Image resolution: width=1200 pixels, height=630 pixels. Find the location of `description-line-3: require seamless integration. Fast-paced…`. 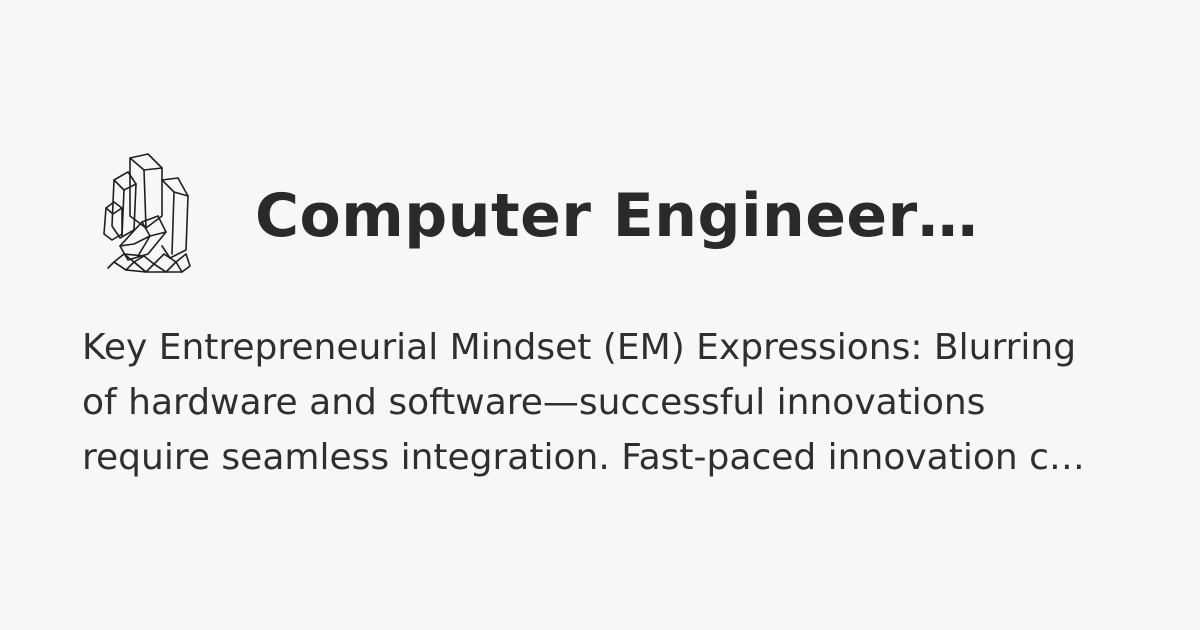

description-line-3: require seamless integration. Fast-paced… is located at coordinates (583, 457).